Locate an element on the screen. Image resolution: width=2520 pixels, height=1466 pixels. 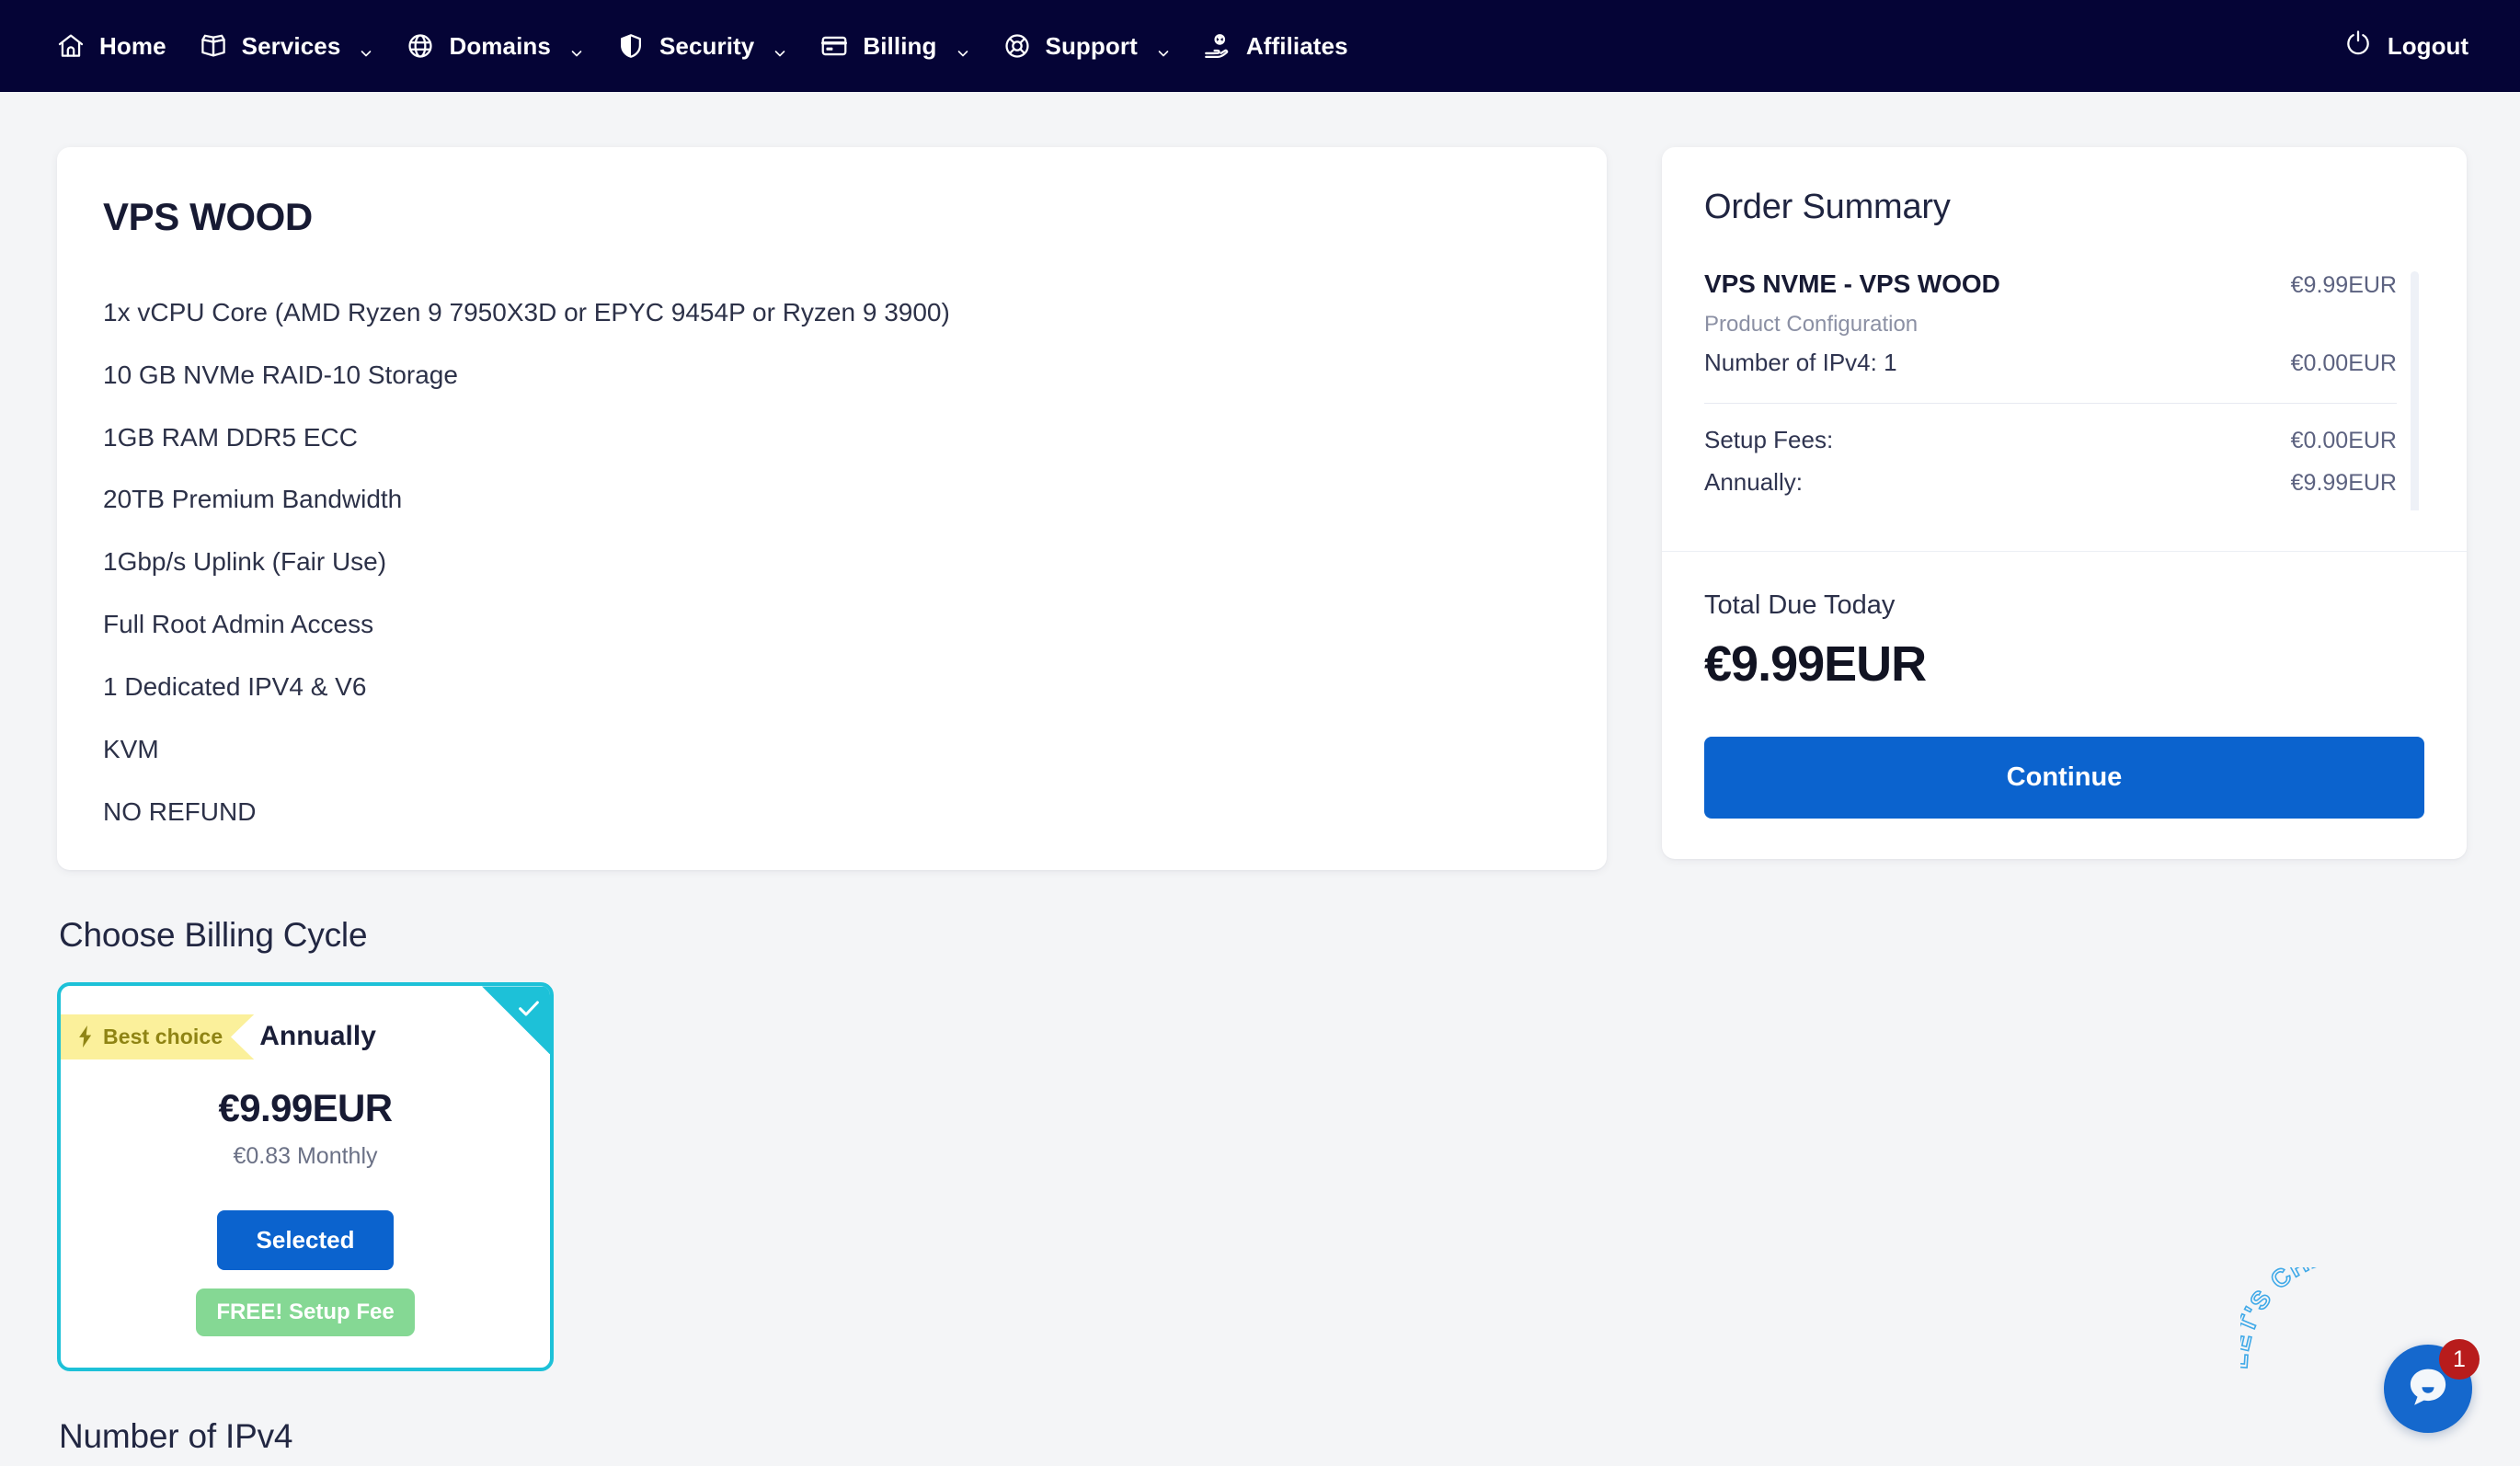
product-configuration-label: Product Configuration is located at coordinates (1811, 324).